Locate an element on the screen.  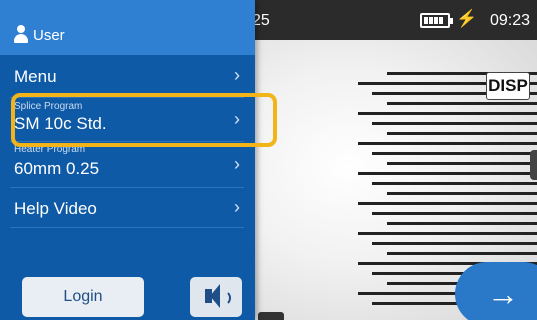
menu-item-help-video: Help Video › is located at coordinates (127, 207).